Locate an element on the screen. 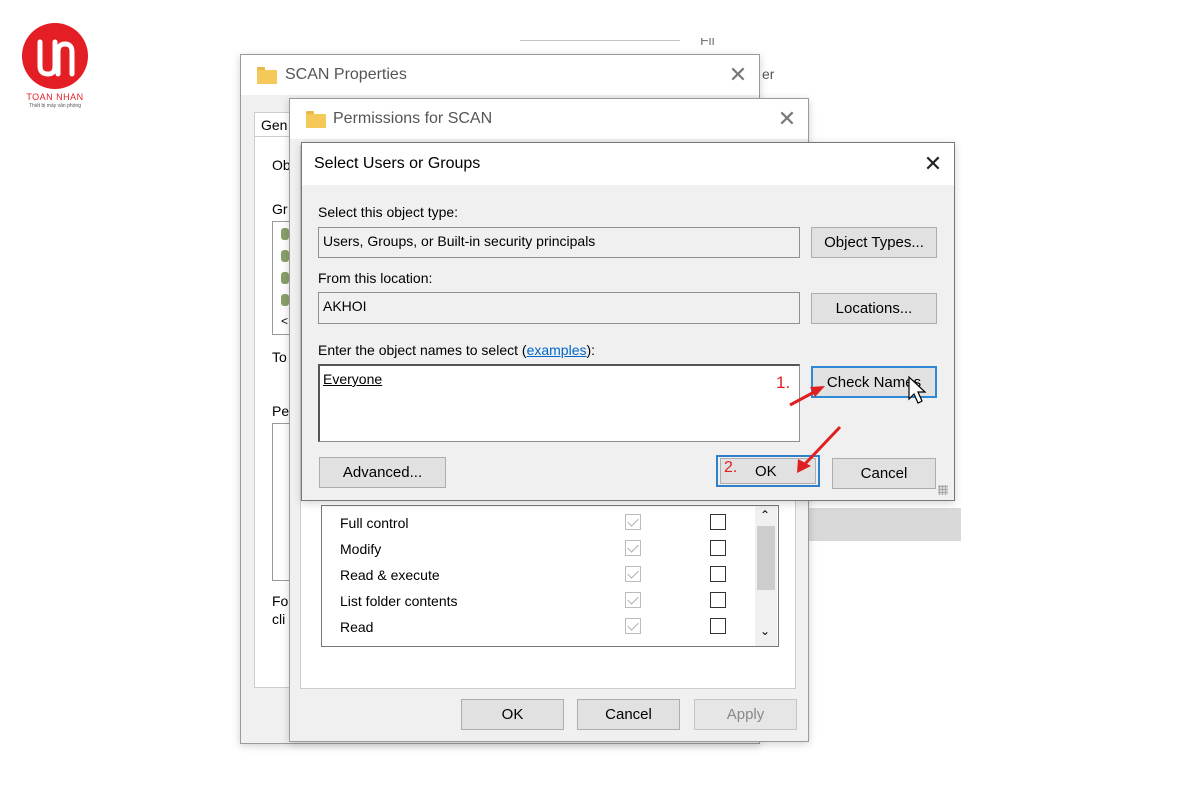 The image size is (1200, 800). permissions-titlebar: Permissions for SCAN ✕ is located at coordinates (549, 119).